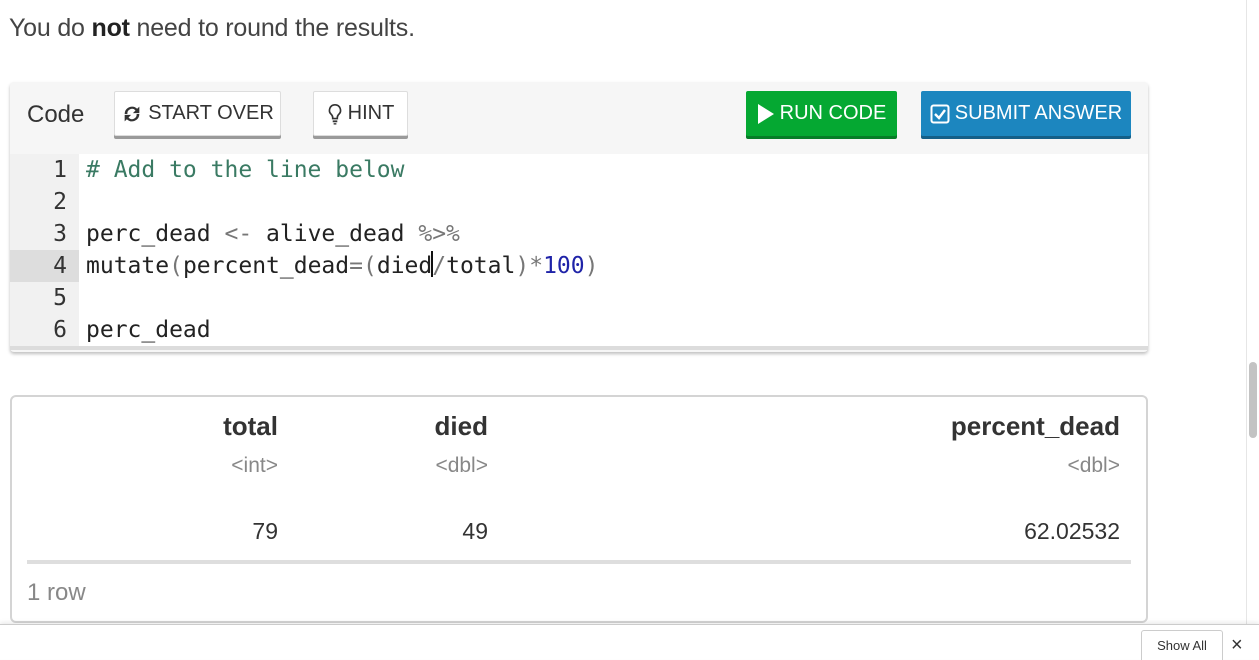 This screenshot has width=1259, height=660. What do you see at coordinates (50, 28) in the screenshot?
I see `instructions-pre: You do` at bounding box center [50, 28].